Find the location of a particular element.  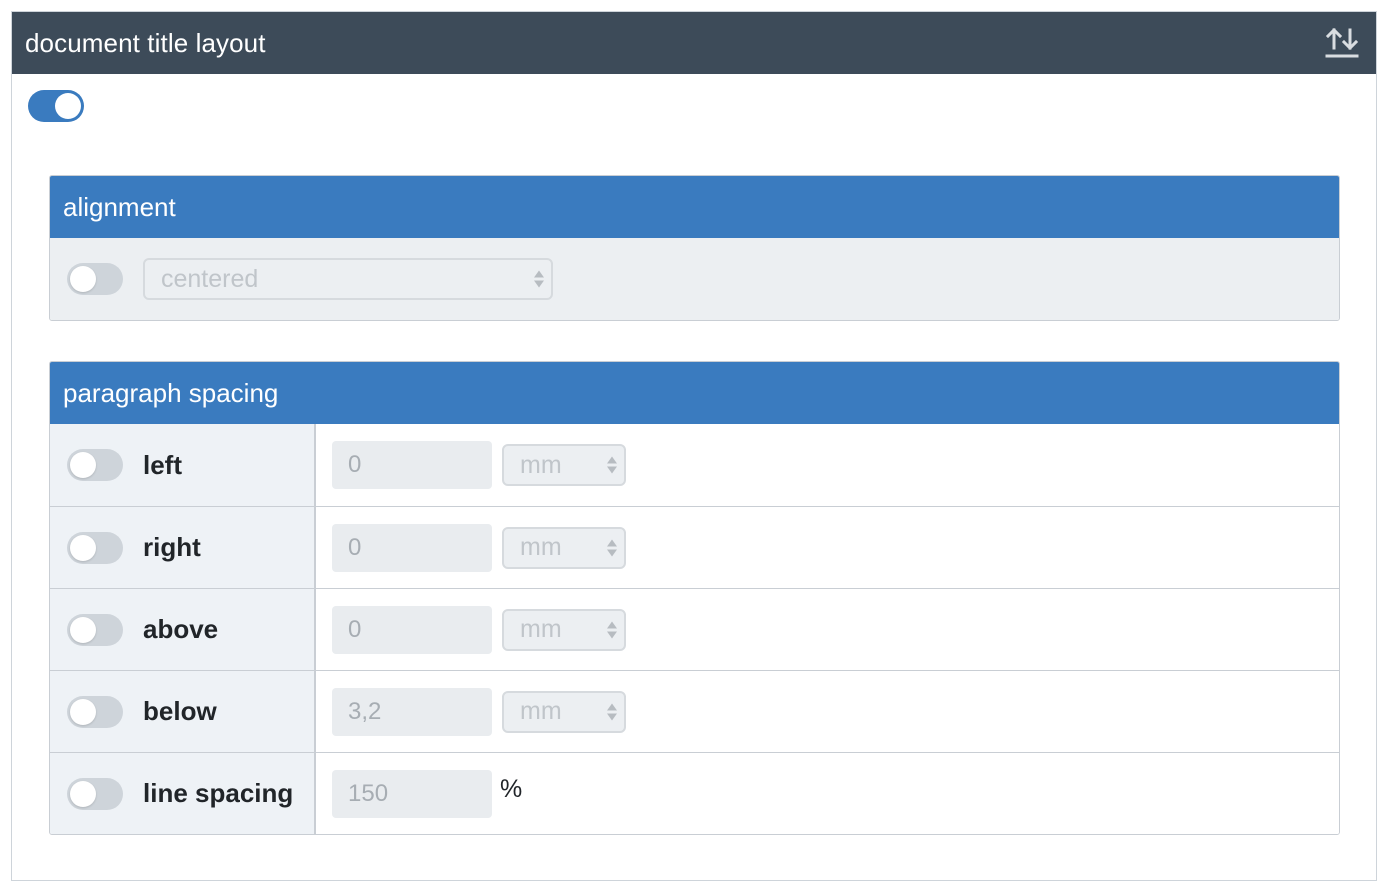

row-label: above is located at coordinates (183, 629).